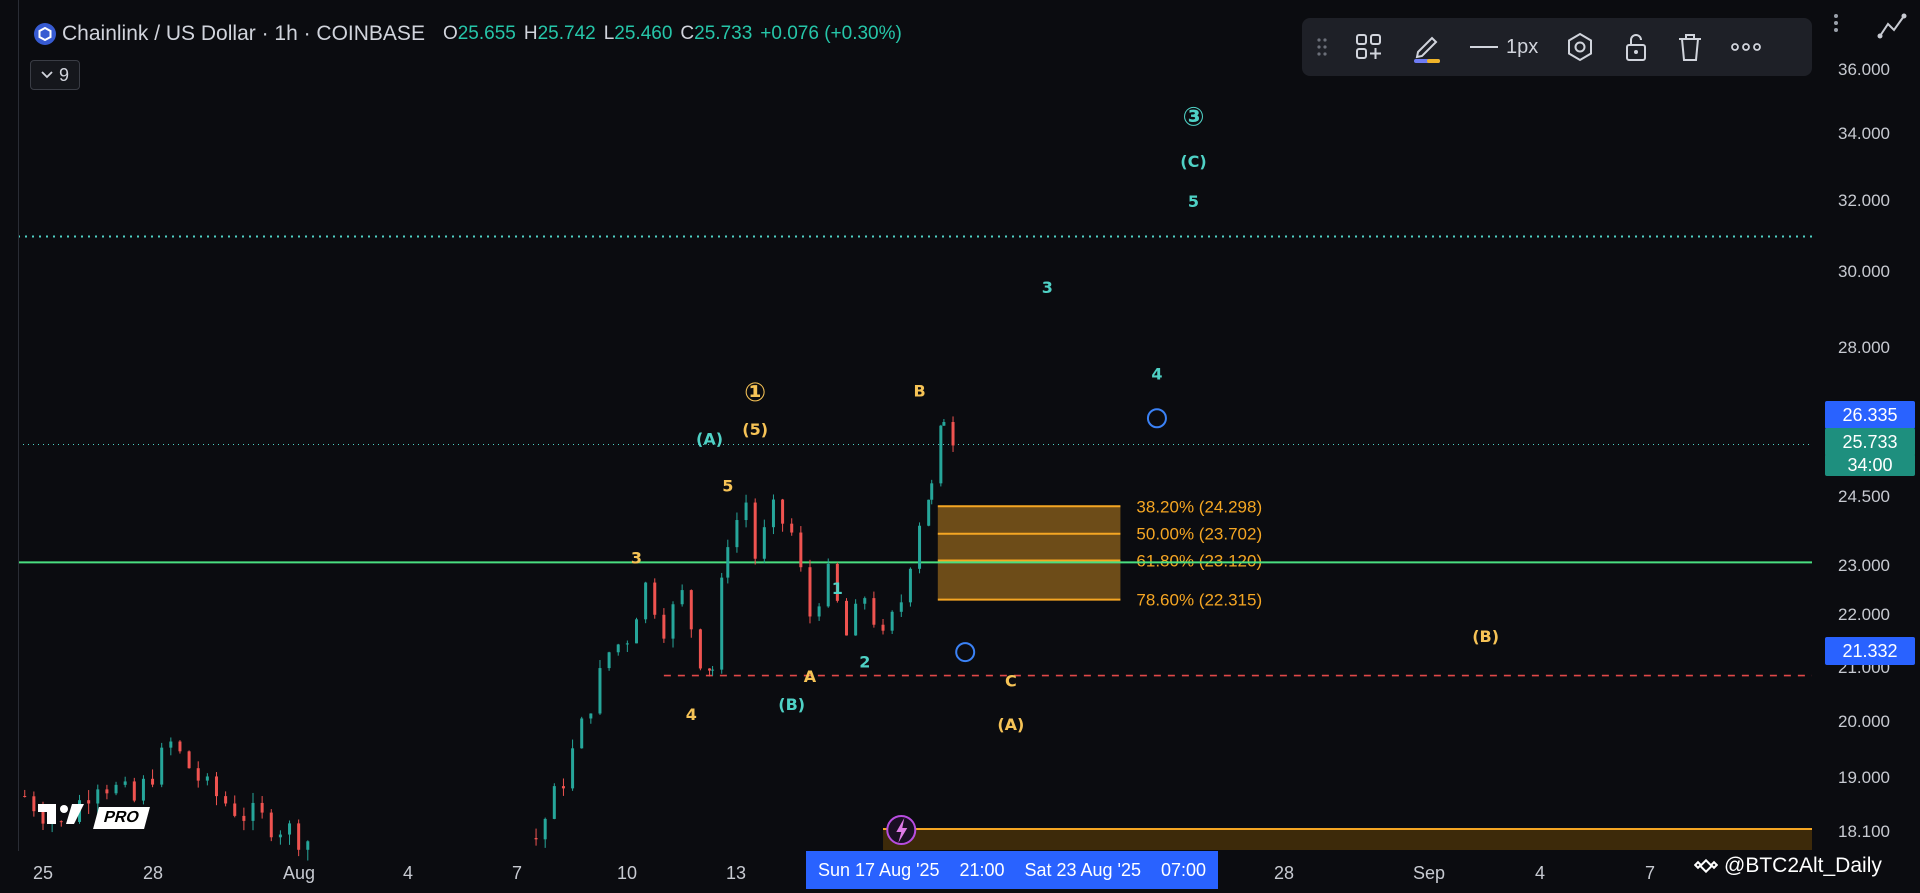 The height and width of the screenshot is (893, 1920). I want to click on tradingview-logo: PRO, so click(94, 817).